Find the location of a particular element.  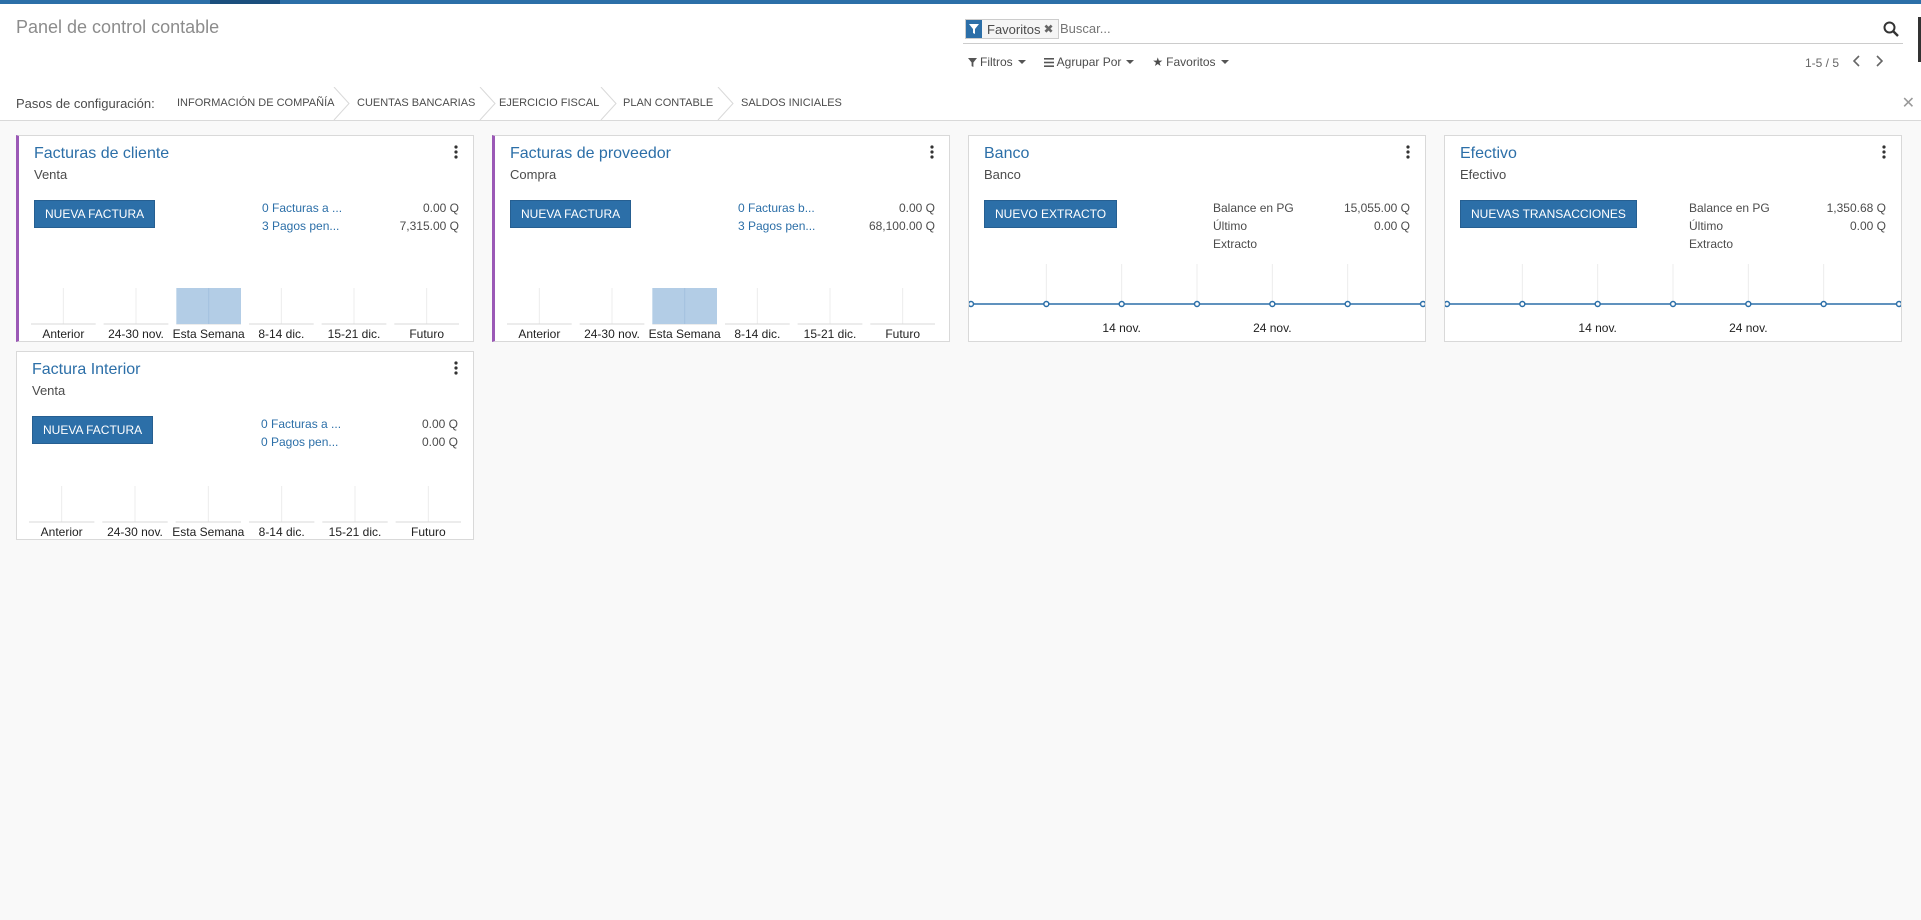

search-input is located at coordinates (1440, 28).